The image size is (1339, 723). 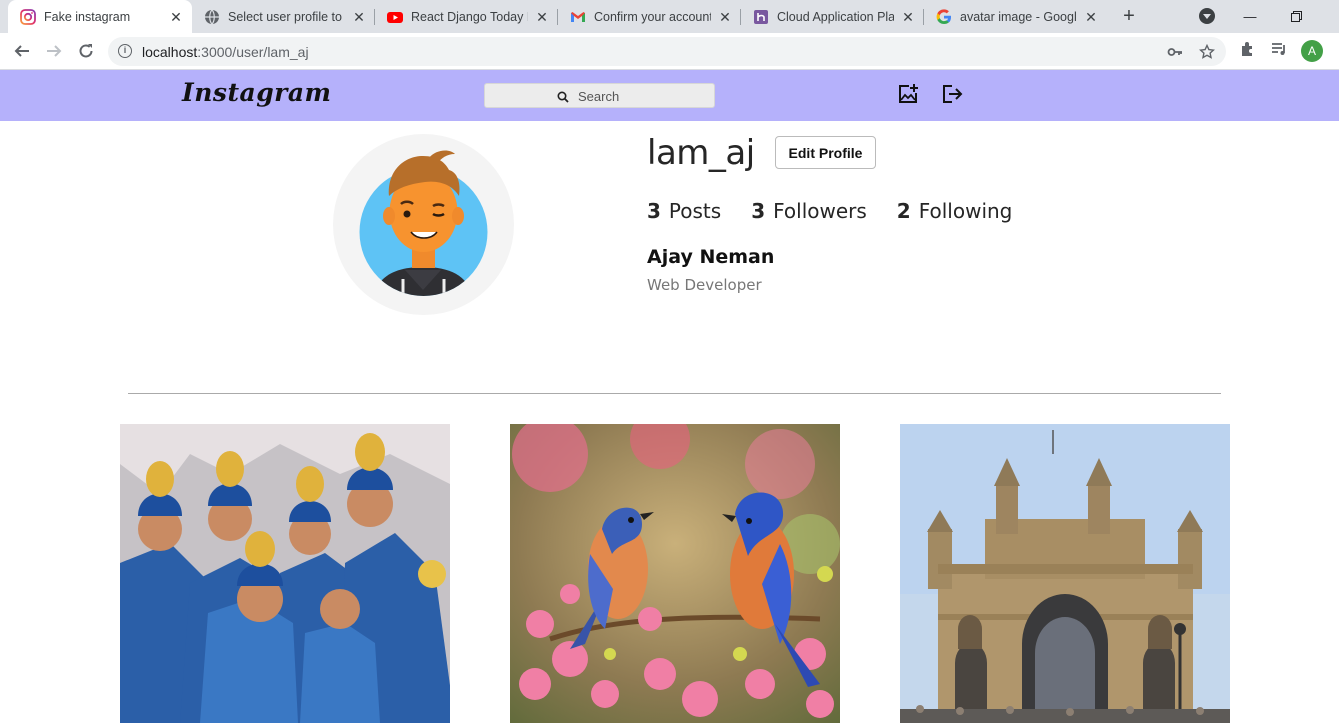 What do you see at coordinates (674, 393) in the screenshot?
I see `section-divider` at bounding box center [674, 393].